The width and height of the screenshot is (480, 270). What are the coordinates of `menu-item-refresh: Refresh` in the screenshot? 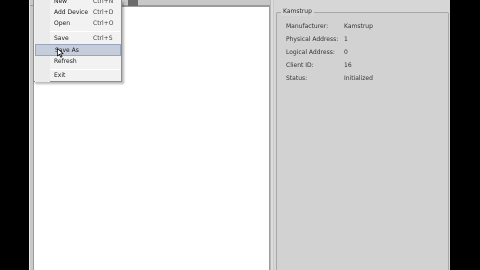 It's located at (78, 62).